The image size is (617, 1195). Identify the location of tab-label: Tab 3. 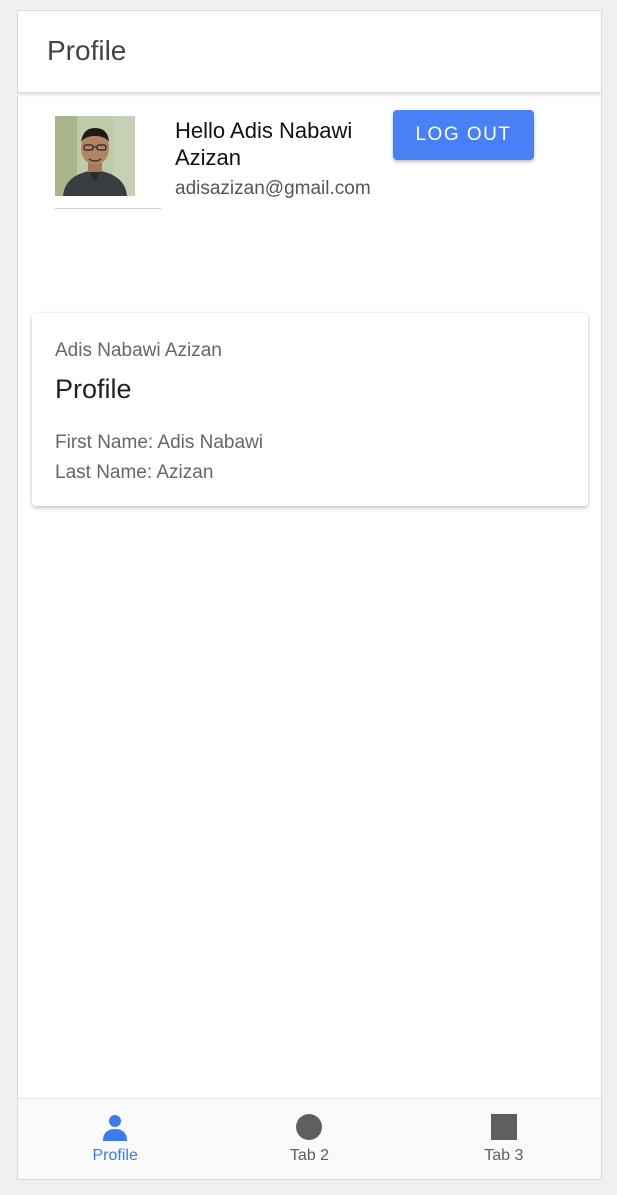
(504, 1155).